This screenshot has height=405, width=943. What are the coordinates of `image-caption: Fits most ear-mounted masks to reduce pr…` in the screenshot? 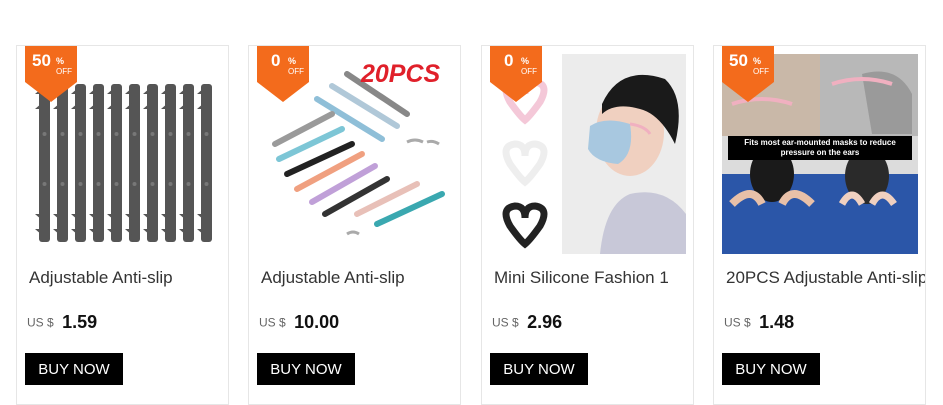 It's located at (820, 147).